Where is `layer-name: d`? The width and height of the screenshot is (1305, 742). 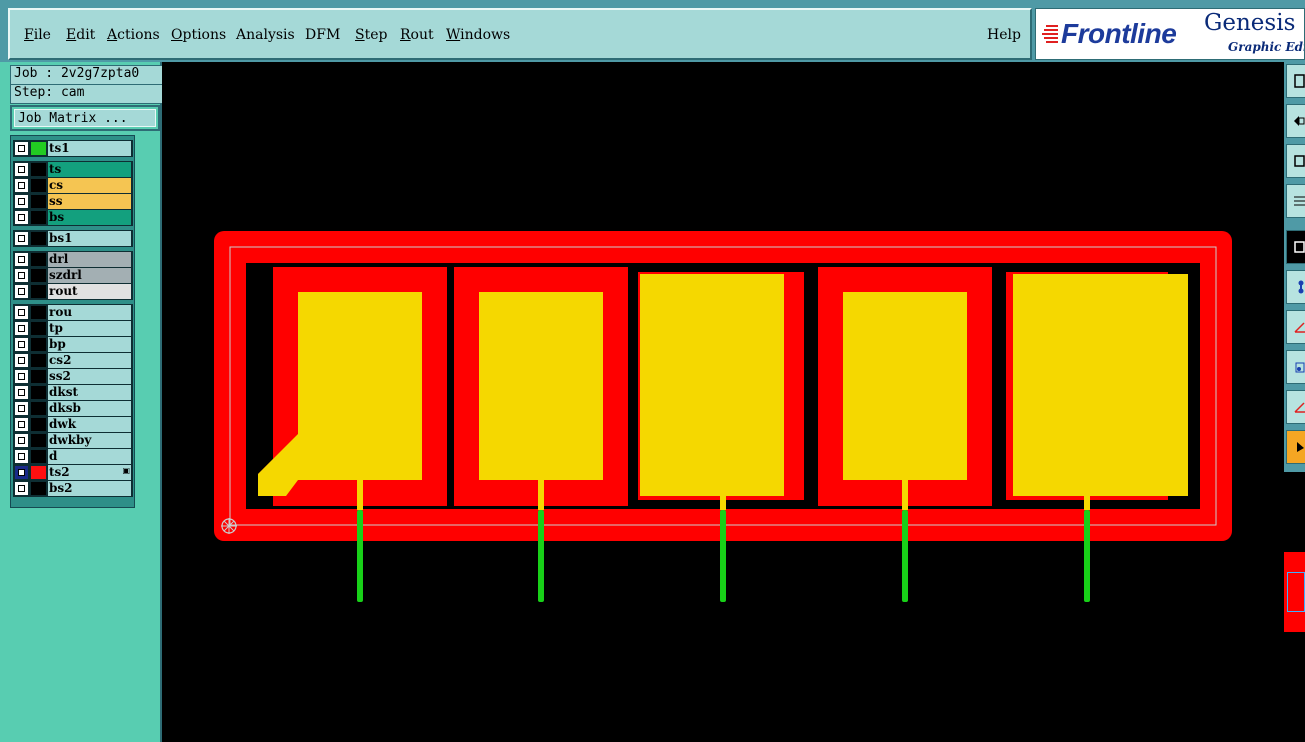 layer-name: d is located at coordinates (89, 456).